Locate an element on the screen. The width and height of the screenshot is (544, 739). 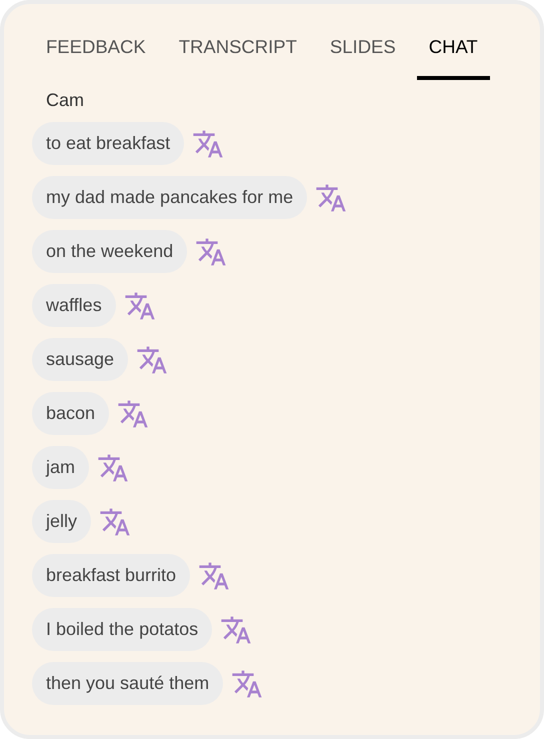
chat-message: my dad made pancakes for me is located at coordinates (170, 197).